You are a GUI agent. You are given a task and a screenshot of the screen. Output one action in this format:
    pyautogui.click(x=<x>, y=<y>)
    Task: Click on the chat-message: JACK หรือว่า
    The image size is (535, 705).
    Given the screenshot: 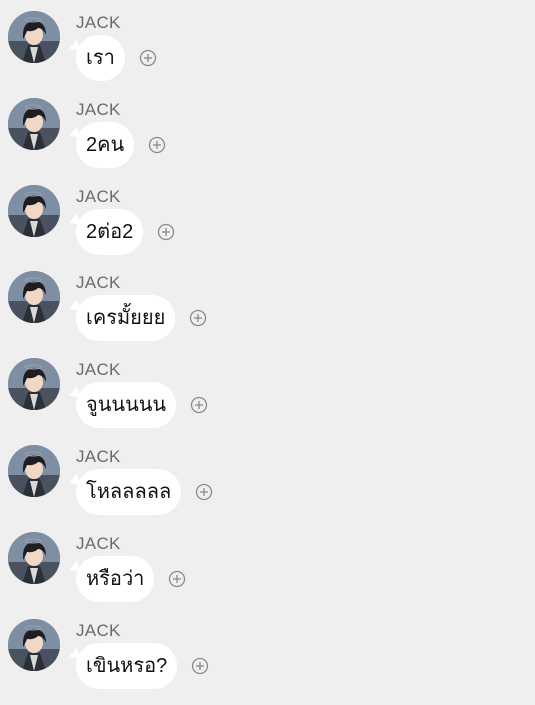 What is the action you would take?
    pyautogui.click(x=267, y=574)
    